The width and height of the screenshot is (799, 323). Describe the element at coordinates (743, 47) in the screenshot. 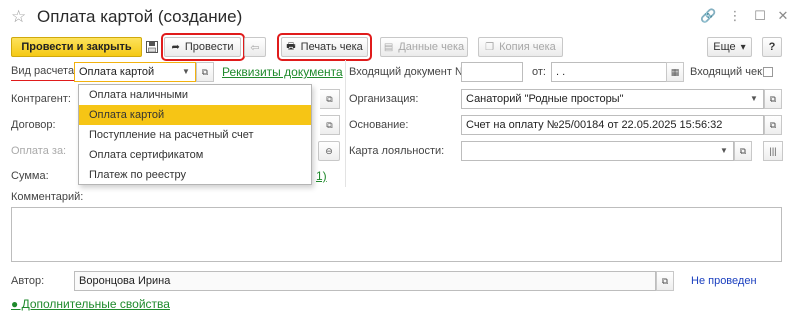

I see `chevron-down-icon: ▾` at that location.